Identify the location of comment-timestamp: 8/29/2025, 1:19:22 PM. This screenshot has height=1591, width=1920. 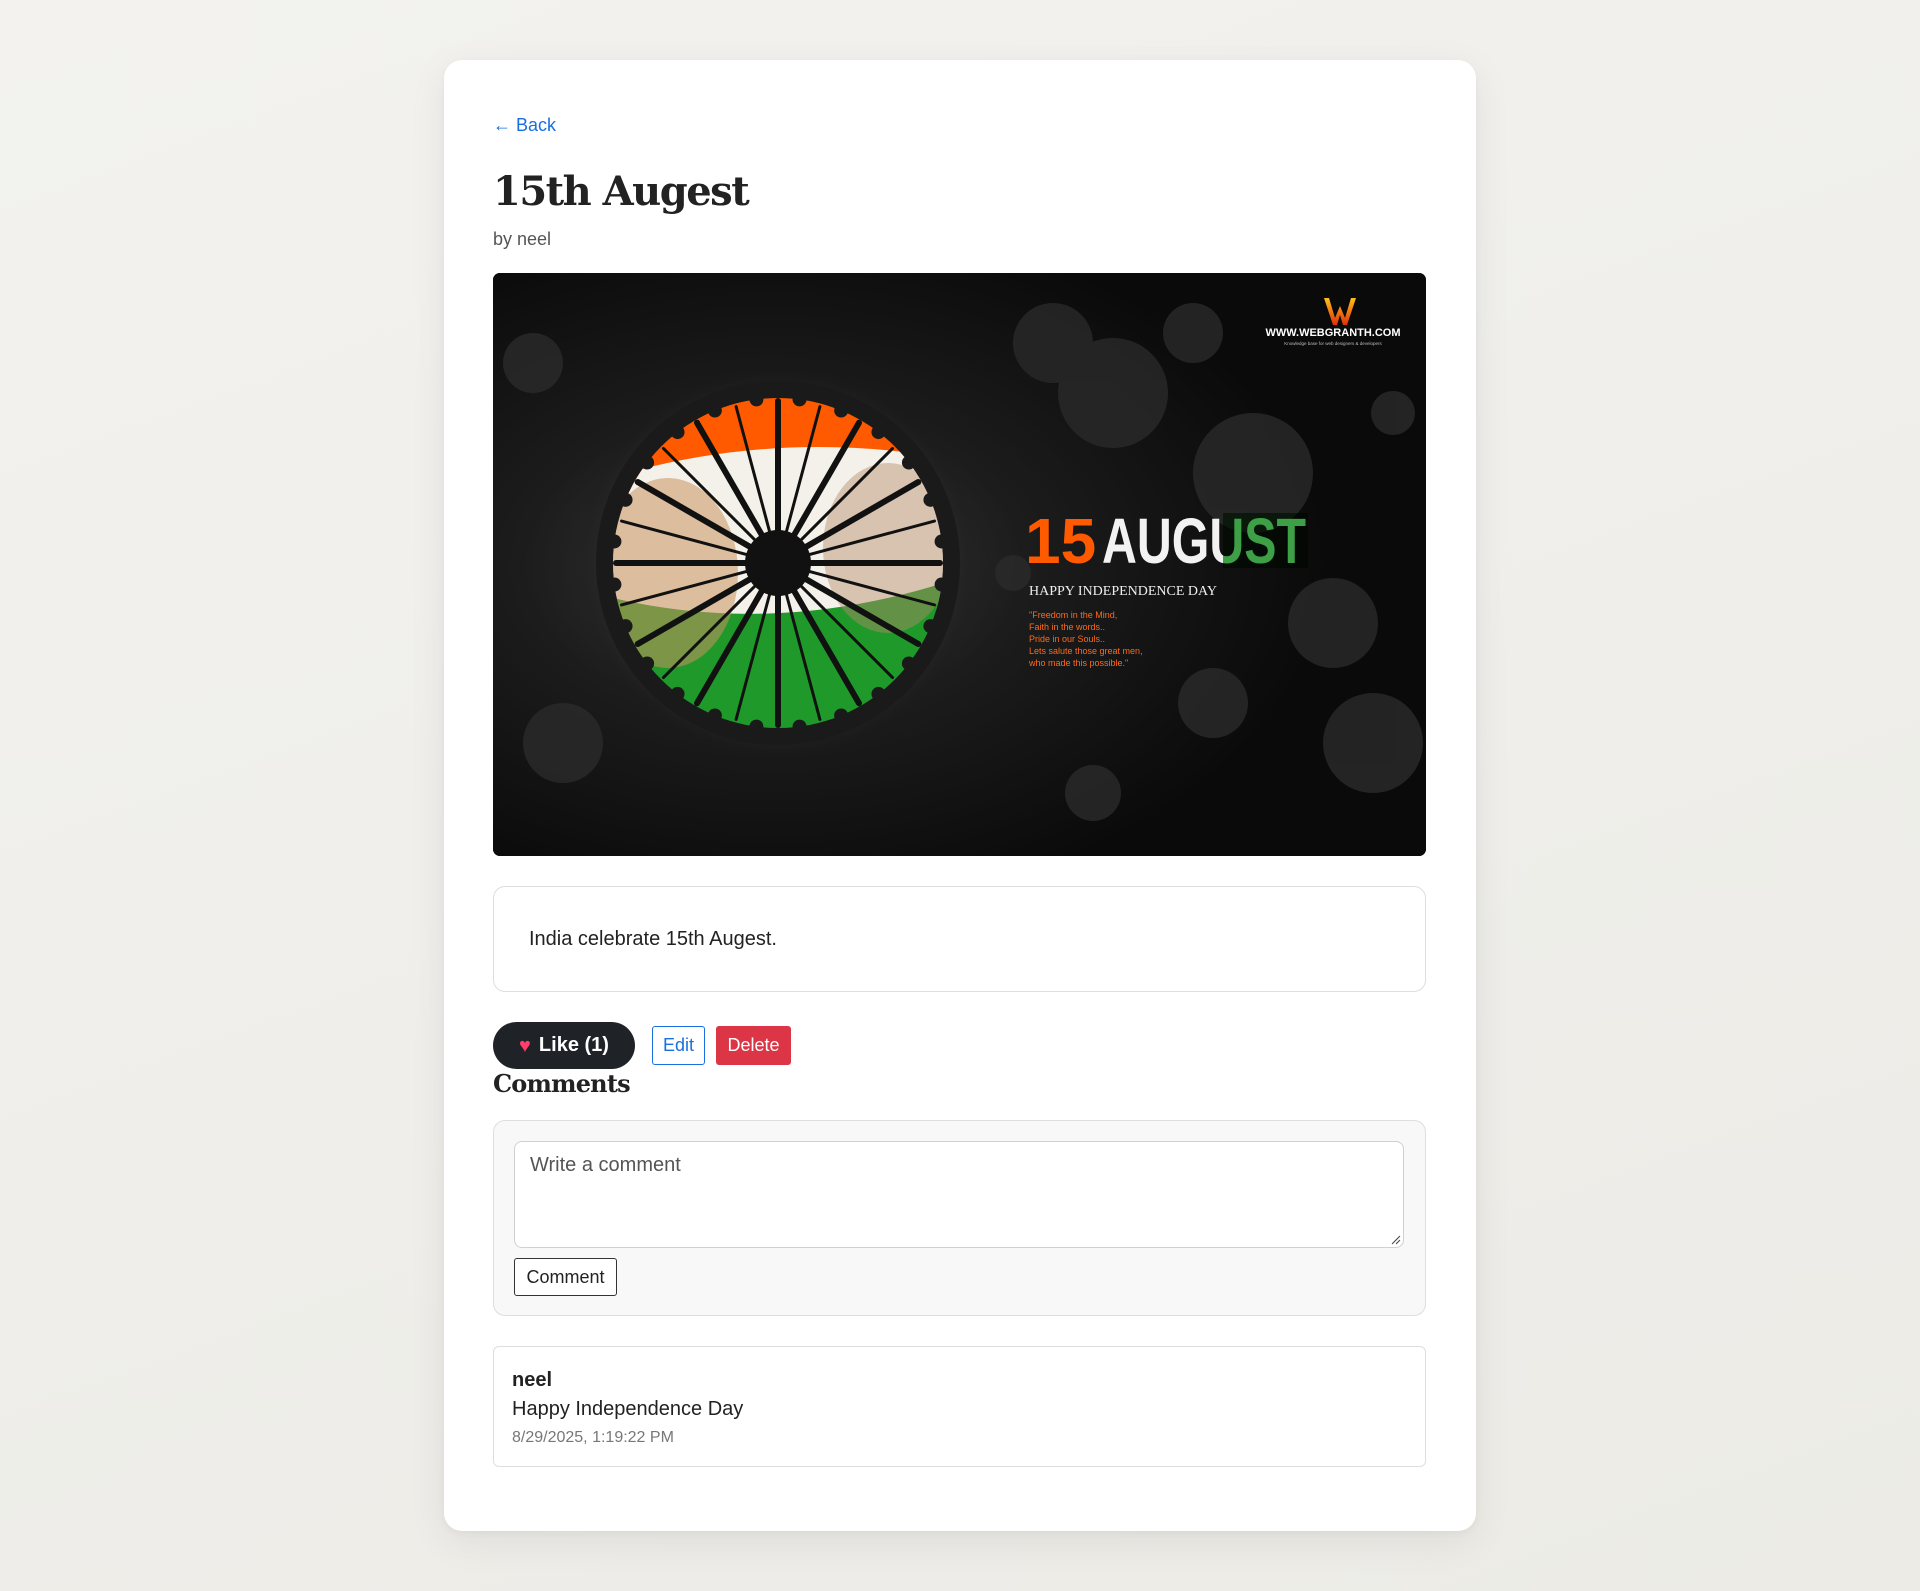
(593, 1437).